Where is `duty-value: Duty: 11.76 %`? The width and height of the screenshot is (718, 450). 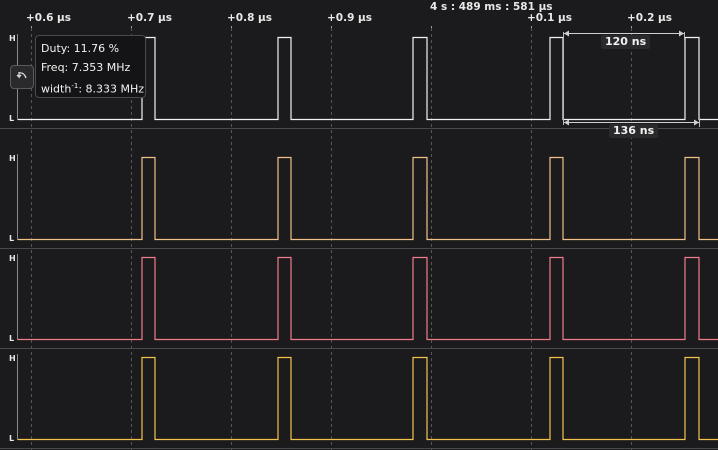
duty-value: Duty: 11.76 % is located at coordinates (80, 48).